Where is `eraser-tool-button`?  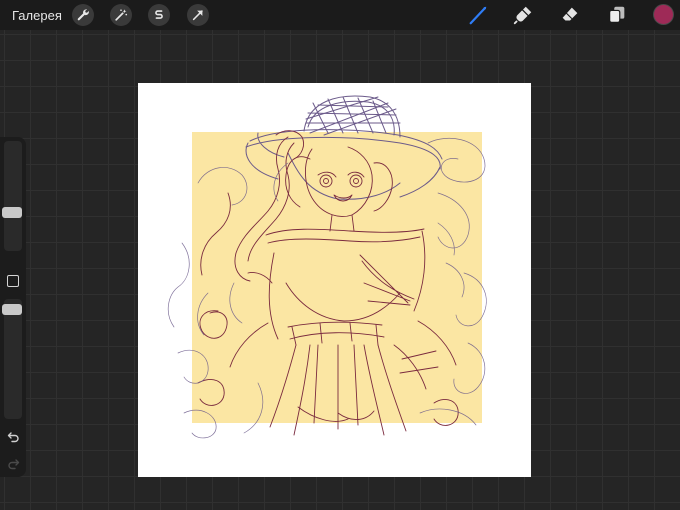 eraser-tool-button is located at coordinates (570, 15).